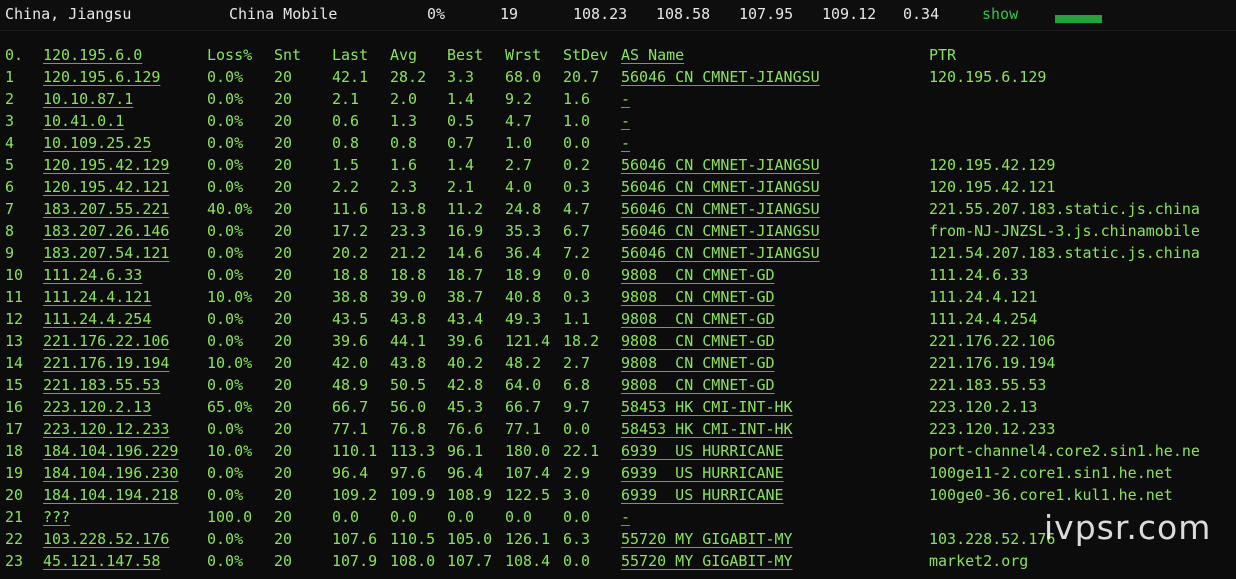 This screenshot has height=579, width=1236. Describe the element at coordinates (1064, 209) in the screenshot. I see `cell-ptr: 221.55.207.183.static.js.china` at that location.